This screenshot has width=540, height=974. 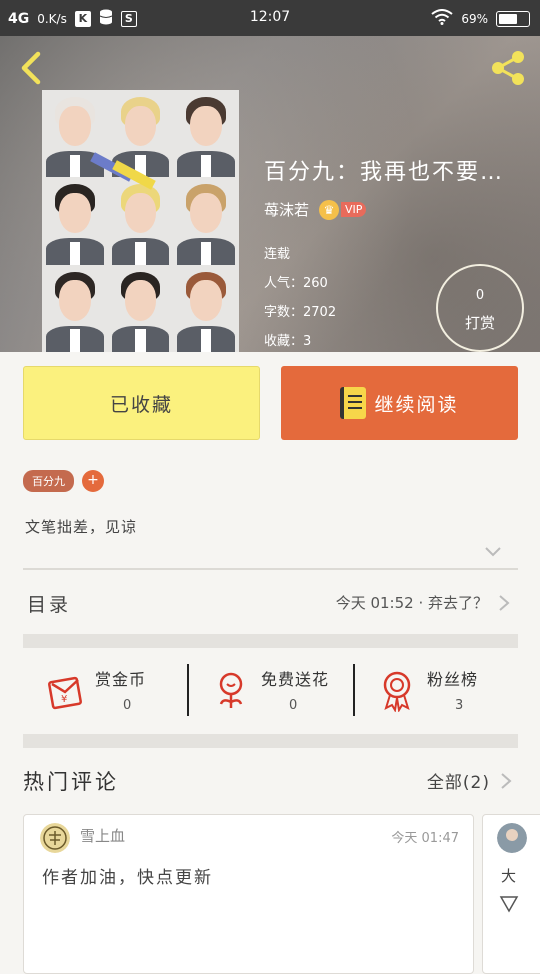 What do you see at coordinates (277, 254) in the screenshot?
I see `serial-status: 连载` at bounding box center [277, 254].